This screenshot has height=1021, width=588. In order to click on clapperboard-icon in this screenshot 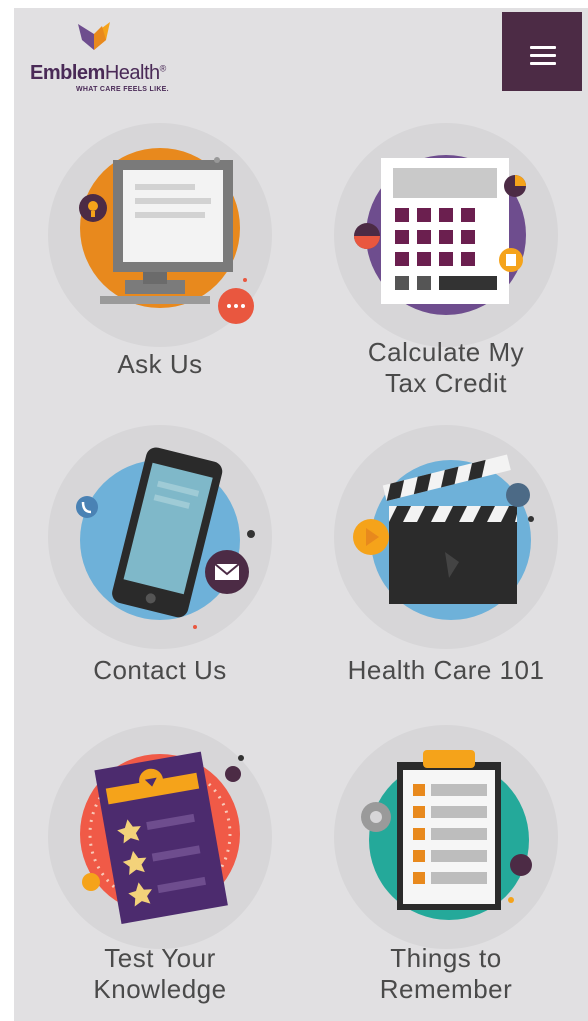, I will do `click(446, 537)`.